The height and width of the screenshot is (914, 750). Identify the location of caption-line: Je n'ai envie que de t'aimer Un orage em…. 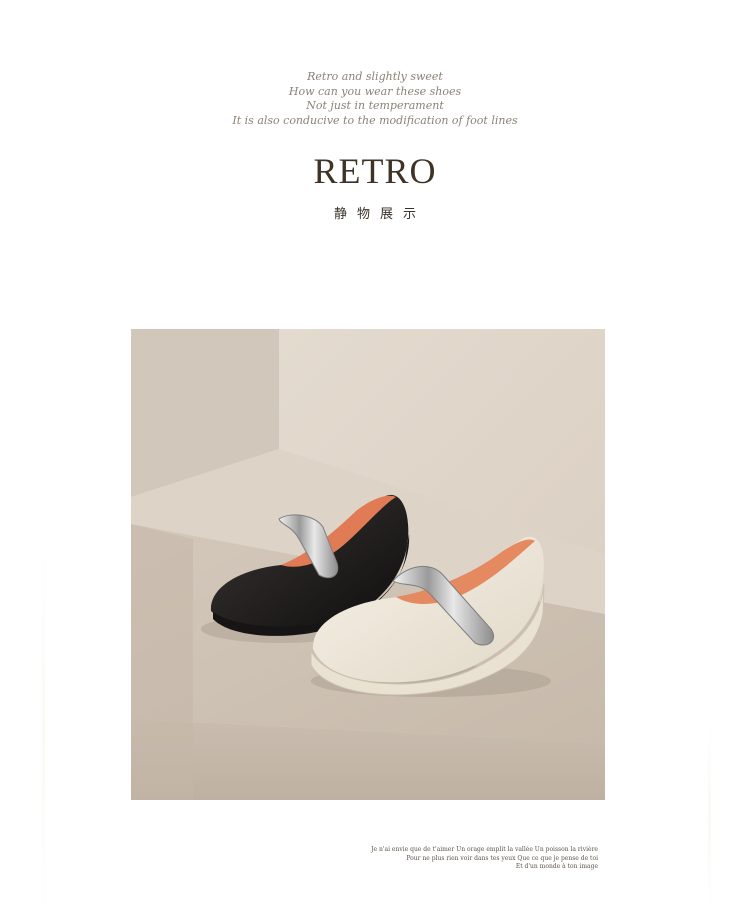
(484, 849).